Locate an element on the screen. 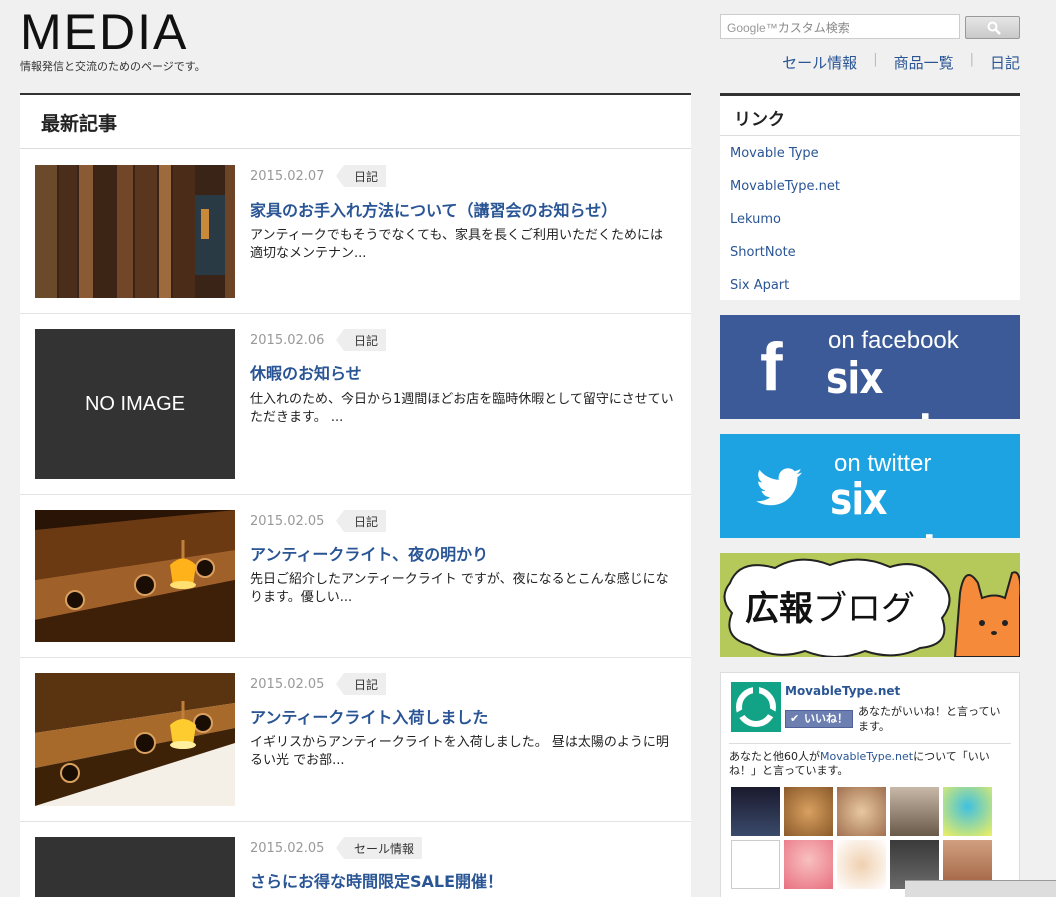 The height and width of the screenshot is (897, 1056). facebook-banner-small: on facebook is located at coordinates (893, 340).